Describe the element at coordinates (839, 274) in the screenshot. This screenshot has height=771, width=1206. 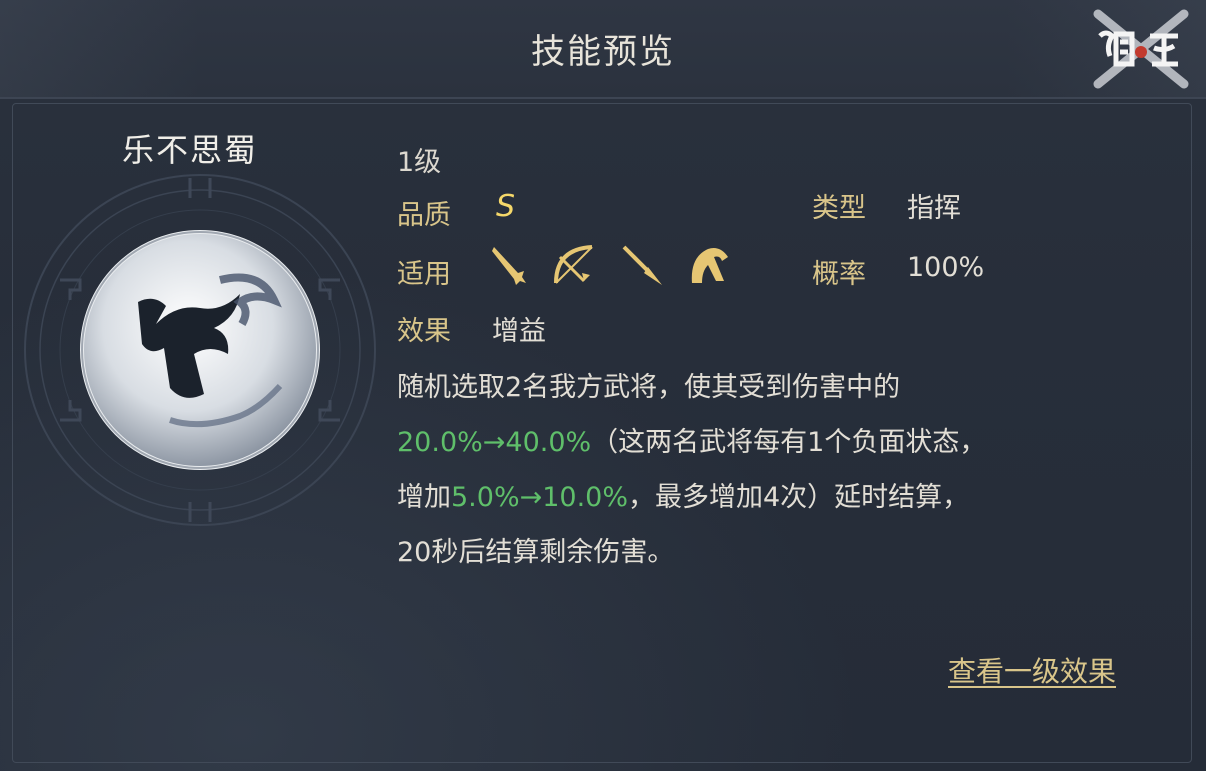
I see `chance-label: 概率` at that location.